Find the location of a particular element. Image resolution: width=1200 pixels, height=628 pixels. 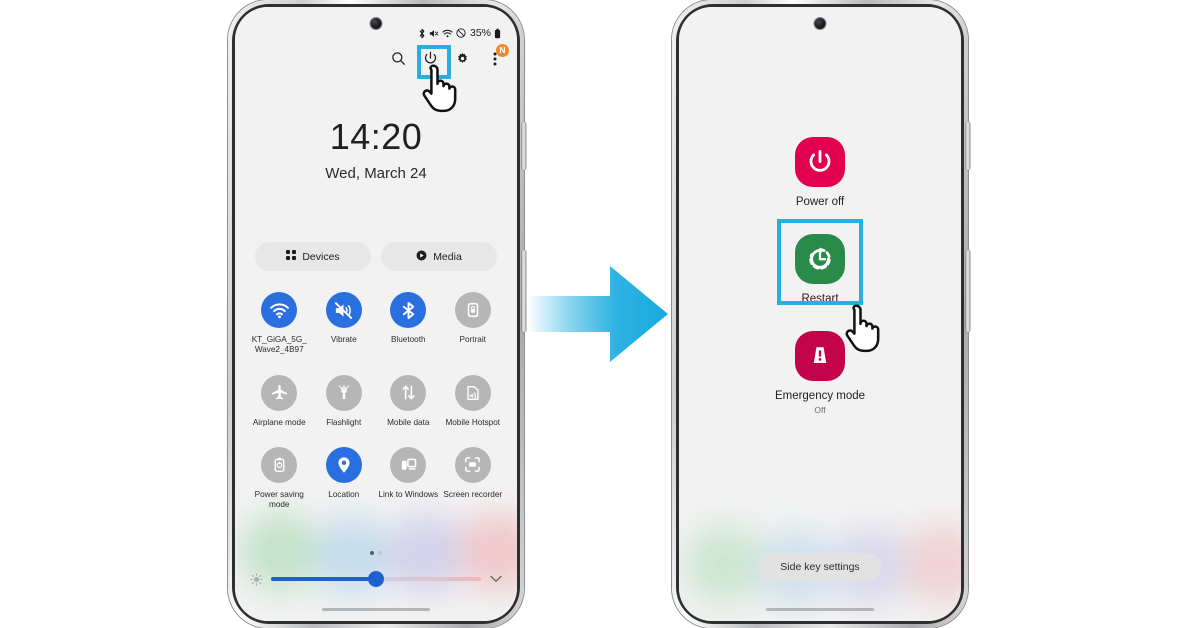

emergency-mode-status: Off is located at coordinates (820, 410).